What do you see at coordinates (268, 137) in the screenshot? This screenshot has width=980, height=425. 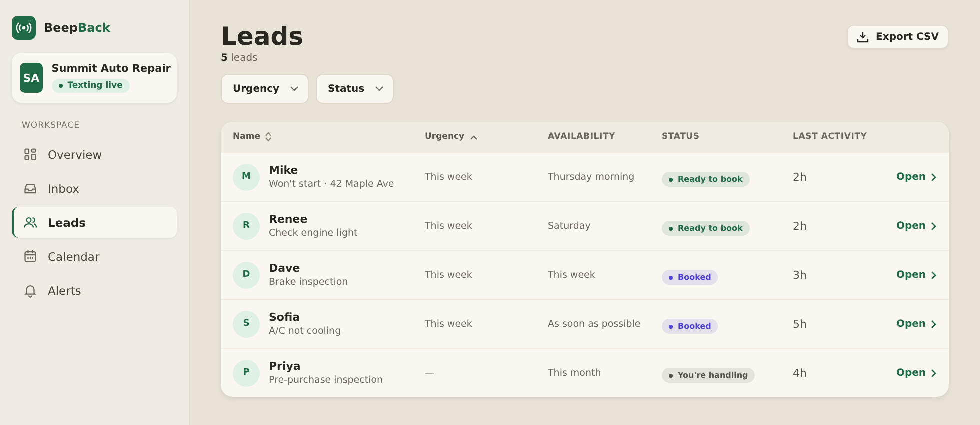 I see `sort-icon` at bounding box center [268, 137].